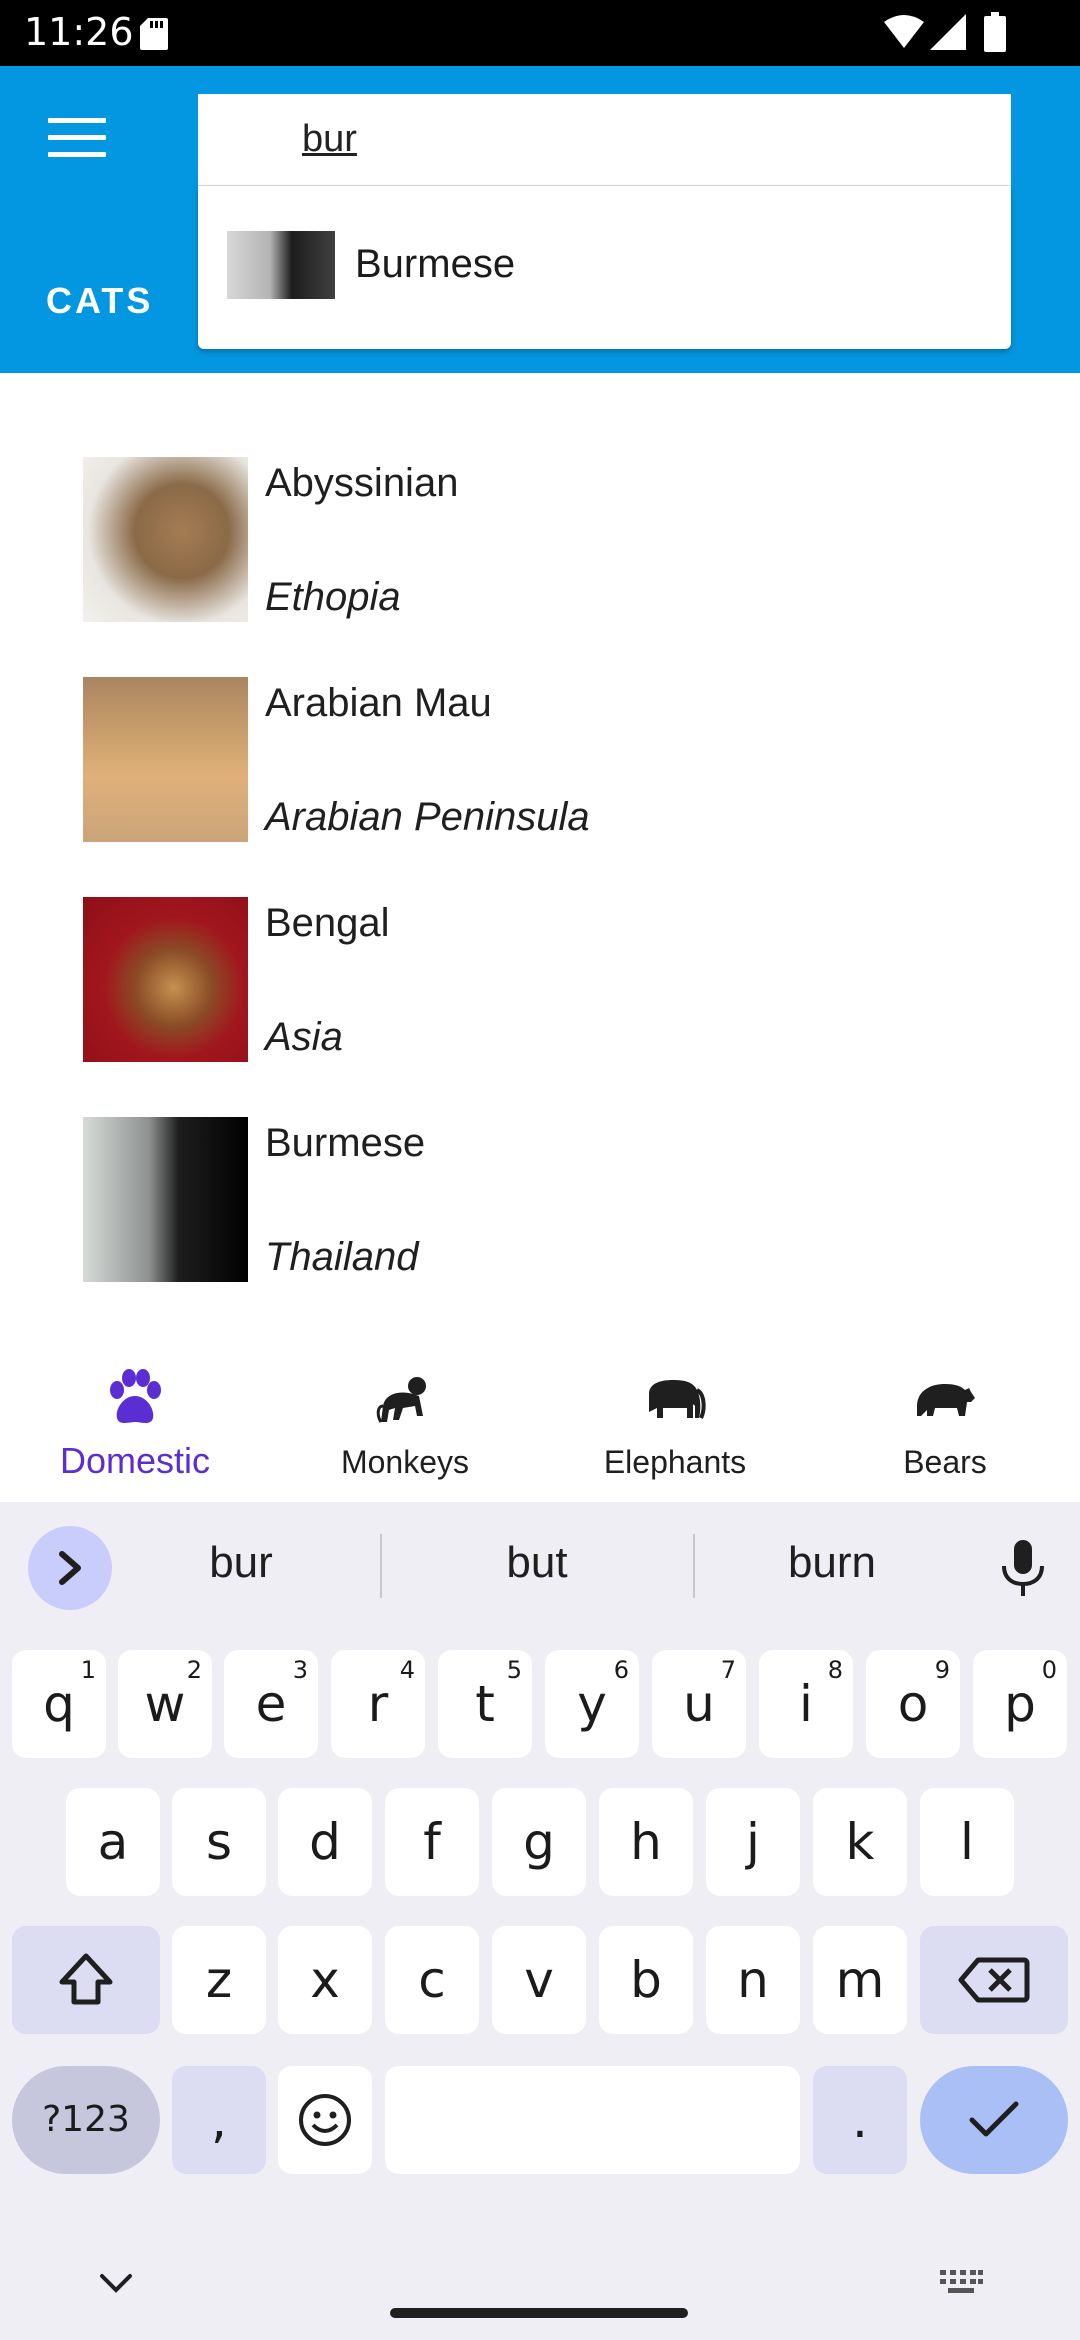 Image resolution: width=1080 pixels, height=2340 pixels. What do you see at coordinates (325, 1980) in the screenshot?
I see `key-x: x` at bounding box center [325, 1980].